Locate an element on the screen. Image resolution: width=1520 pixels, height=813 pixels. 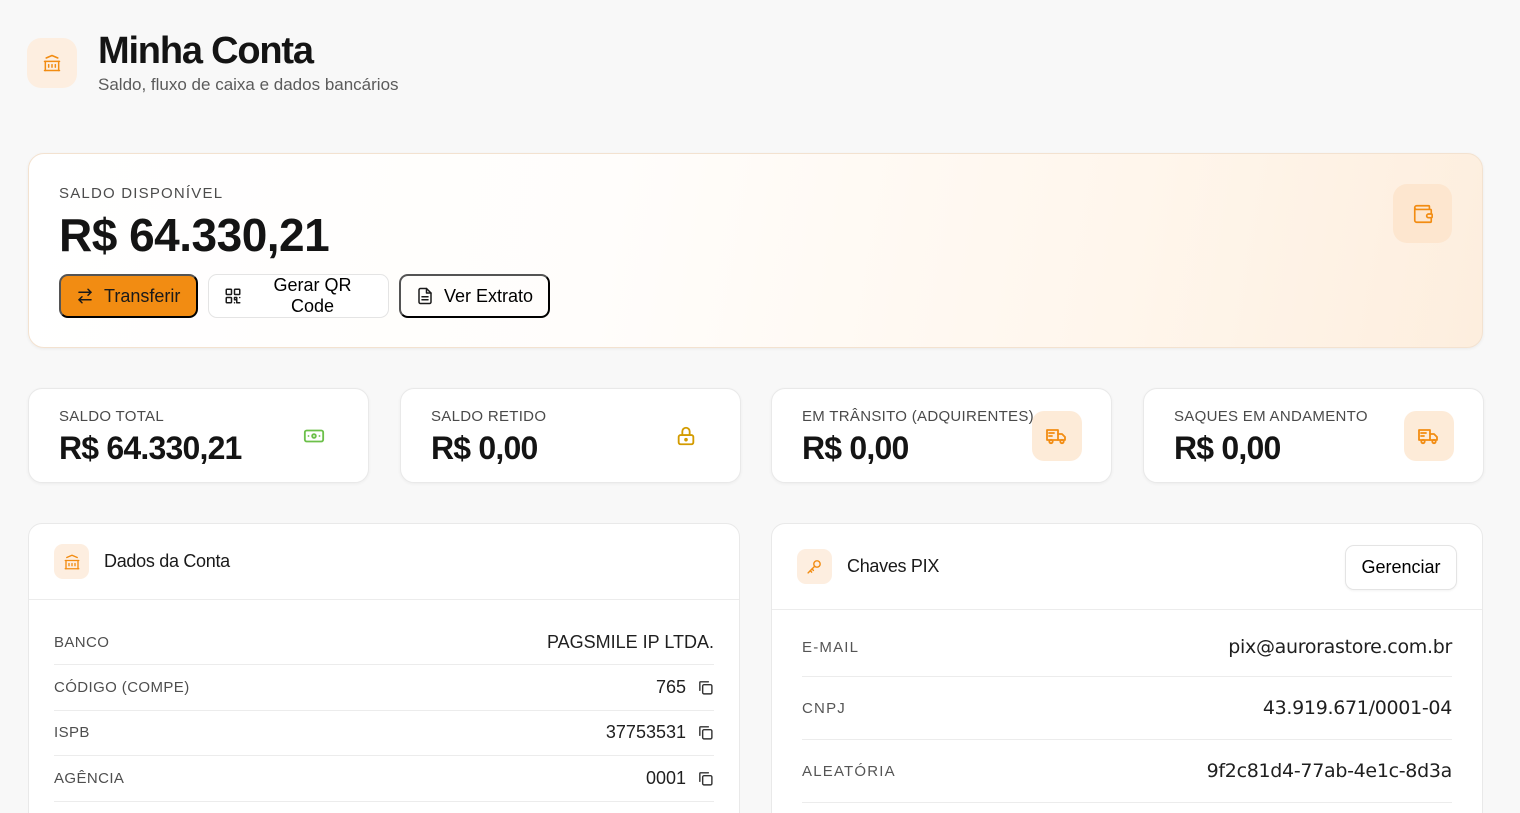
panel-title: Chaves PIX is located at coordinates (893, 566).